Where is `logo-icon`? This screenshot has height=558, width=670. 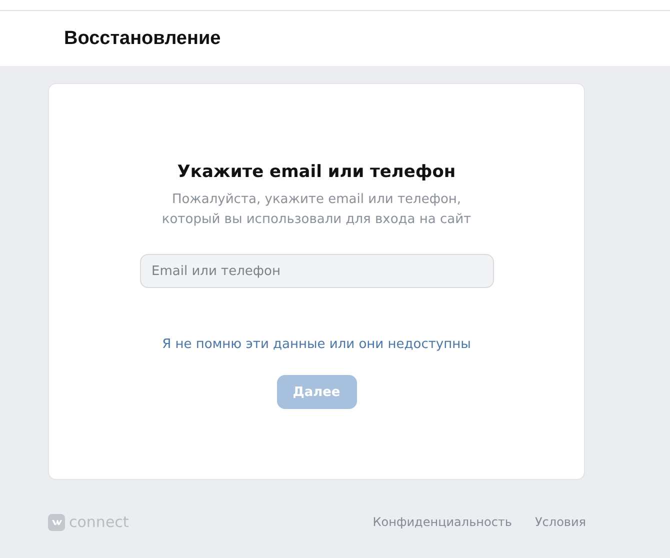 logo-icon is located at coordinates (56, 522).